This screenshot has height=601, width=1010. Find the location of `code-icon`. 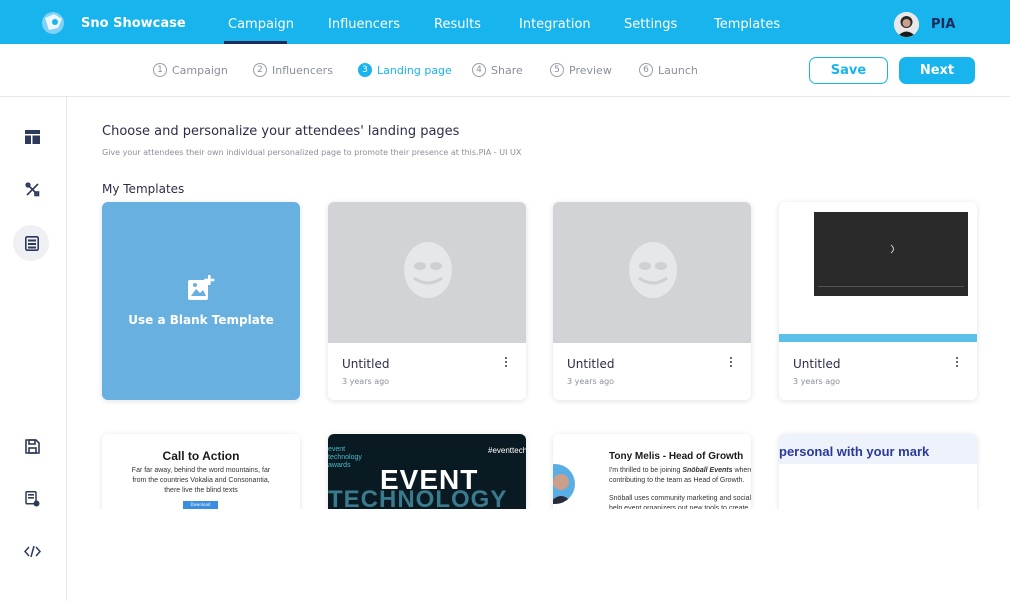

code-icon is located at coordinates (32, 551).